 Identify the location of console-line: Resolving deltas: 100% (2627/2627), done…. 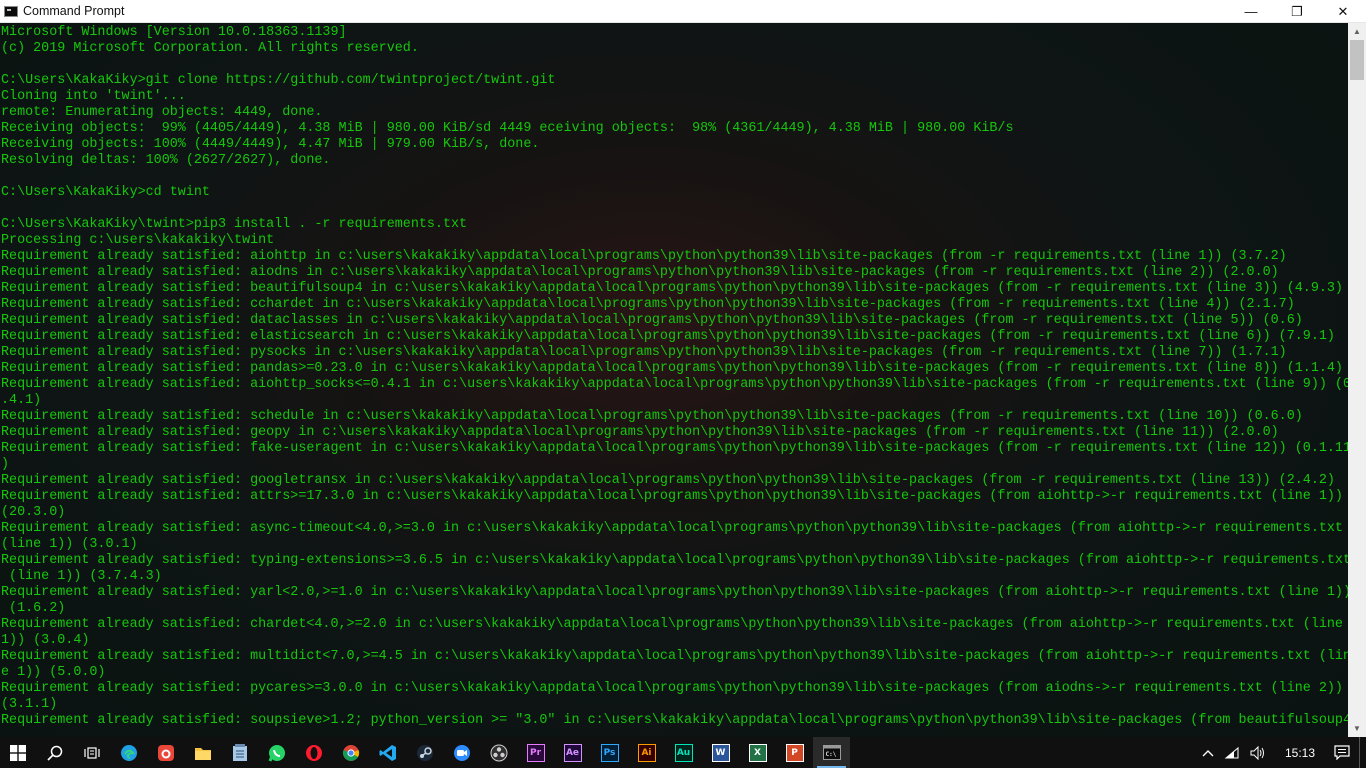
(166, 160).